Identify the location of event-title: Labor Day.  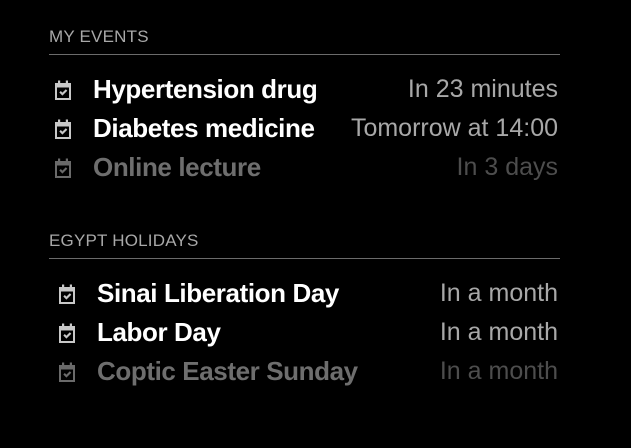
(159, 332).